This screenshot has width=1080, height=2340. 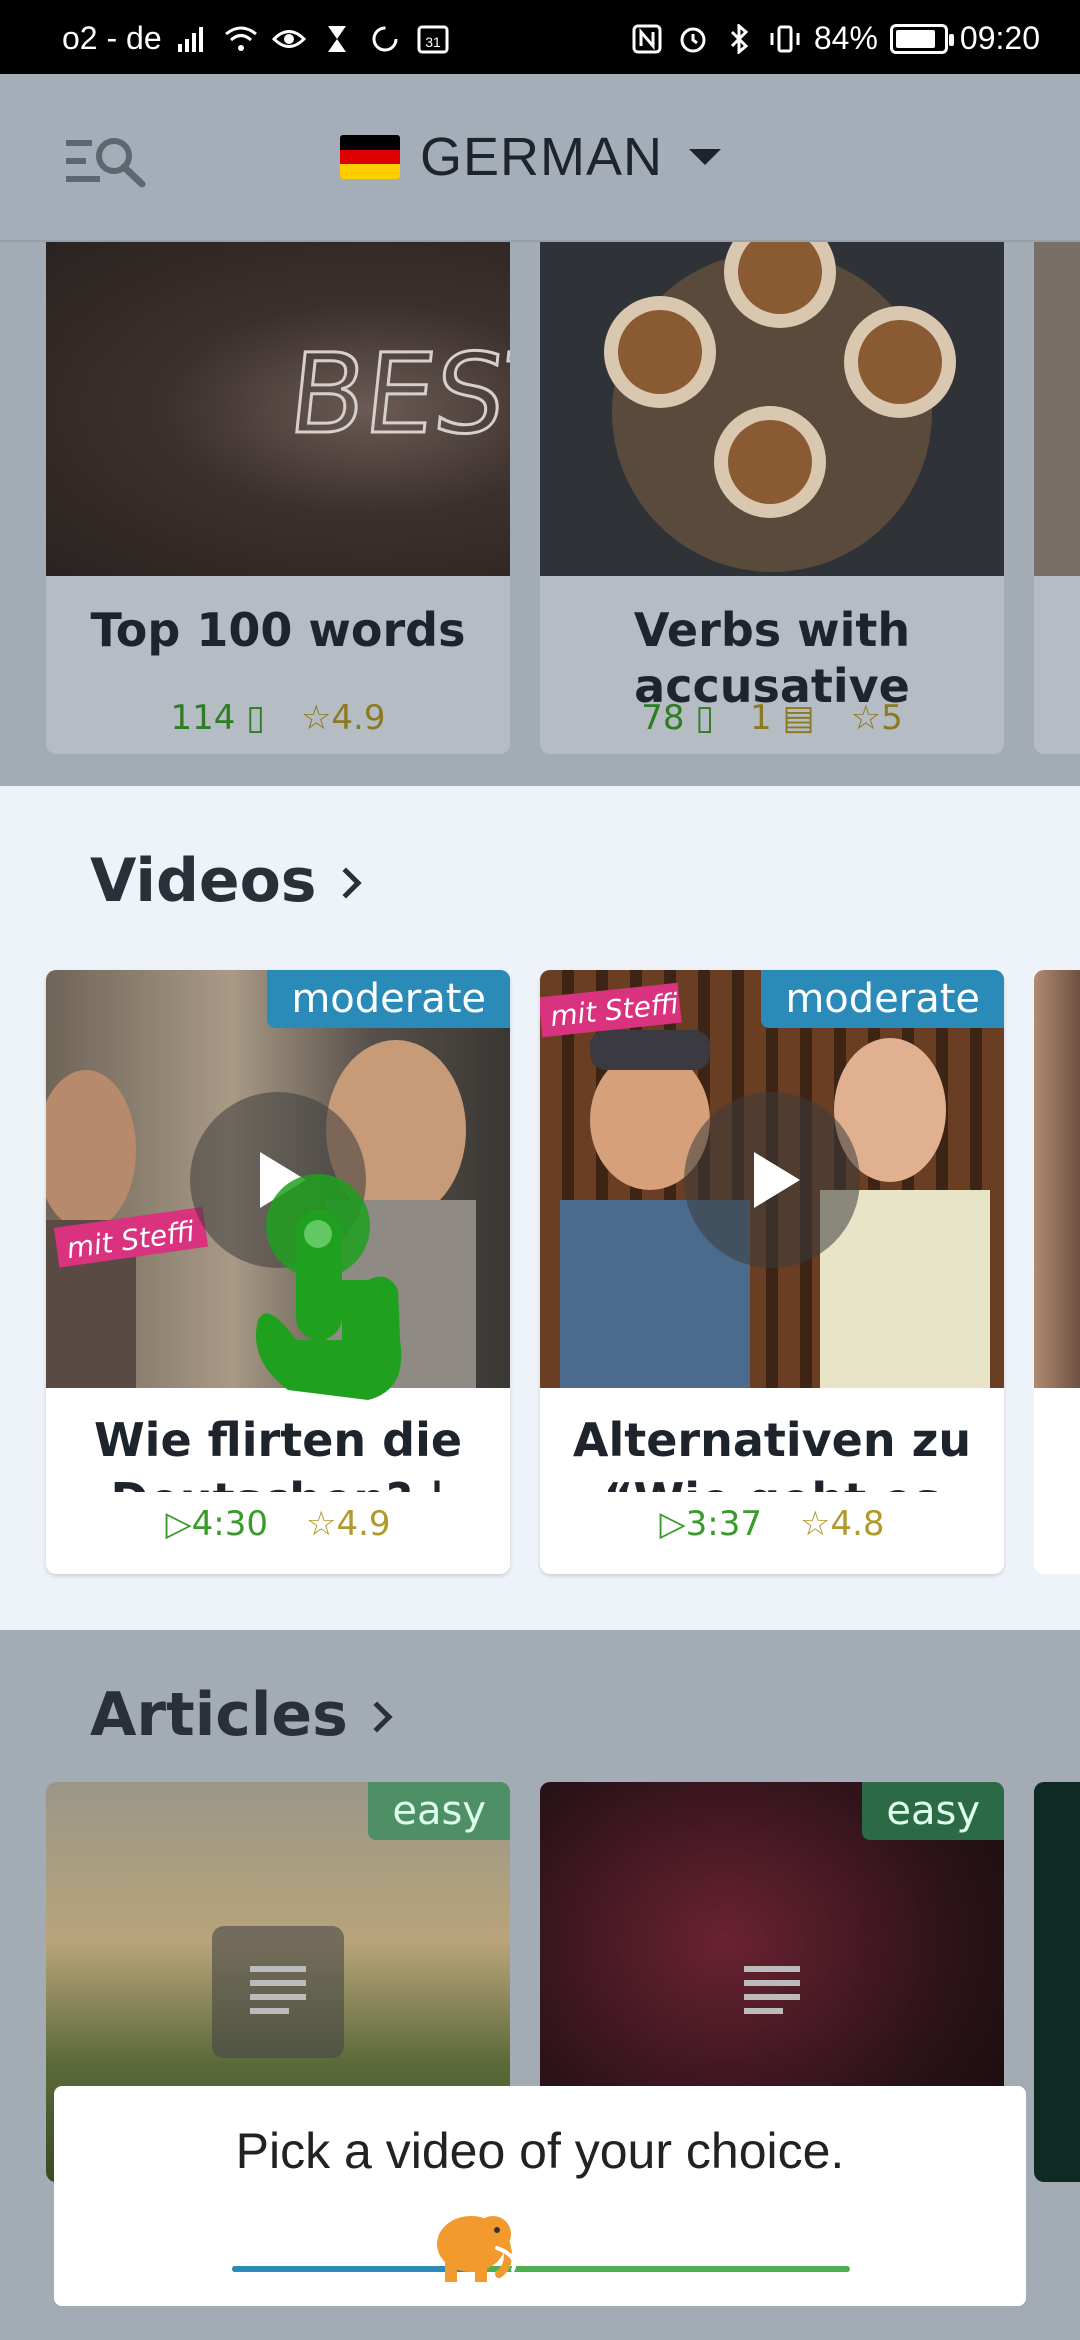 I want to click on video-duration: ▷3:37, so click(x=710, y=1524).